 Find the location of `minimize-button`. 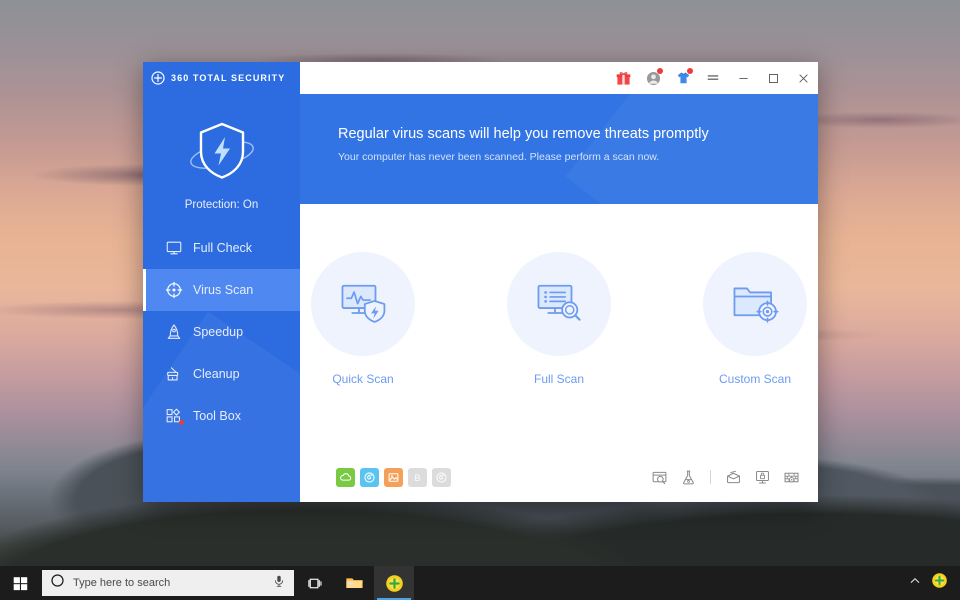

minimize-button is located at coordinates (743, 78).